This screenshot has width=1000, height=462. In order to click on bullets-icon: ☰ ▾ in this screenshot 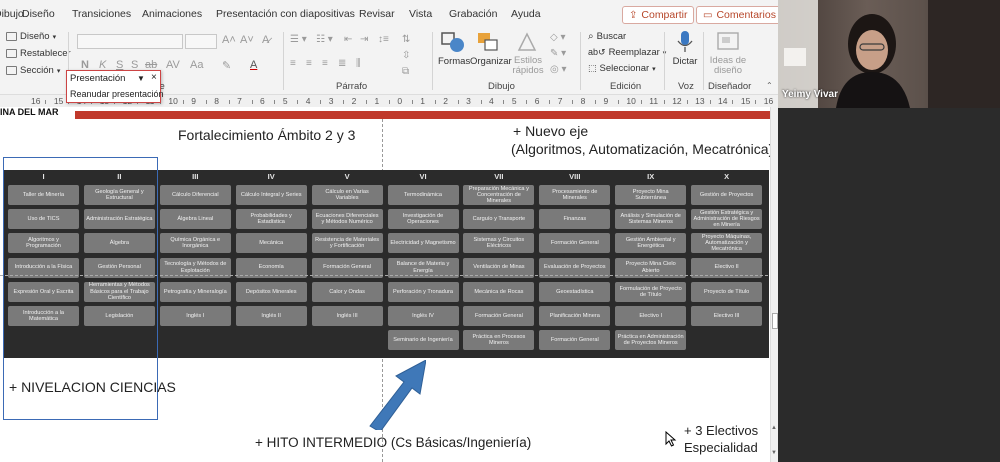, I will do `click(298, 39)`.